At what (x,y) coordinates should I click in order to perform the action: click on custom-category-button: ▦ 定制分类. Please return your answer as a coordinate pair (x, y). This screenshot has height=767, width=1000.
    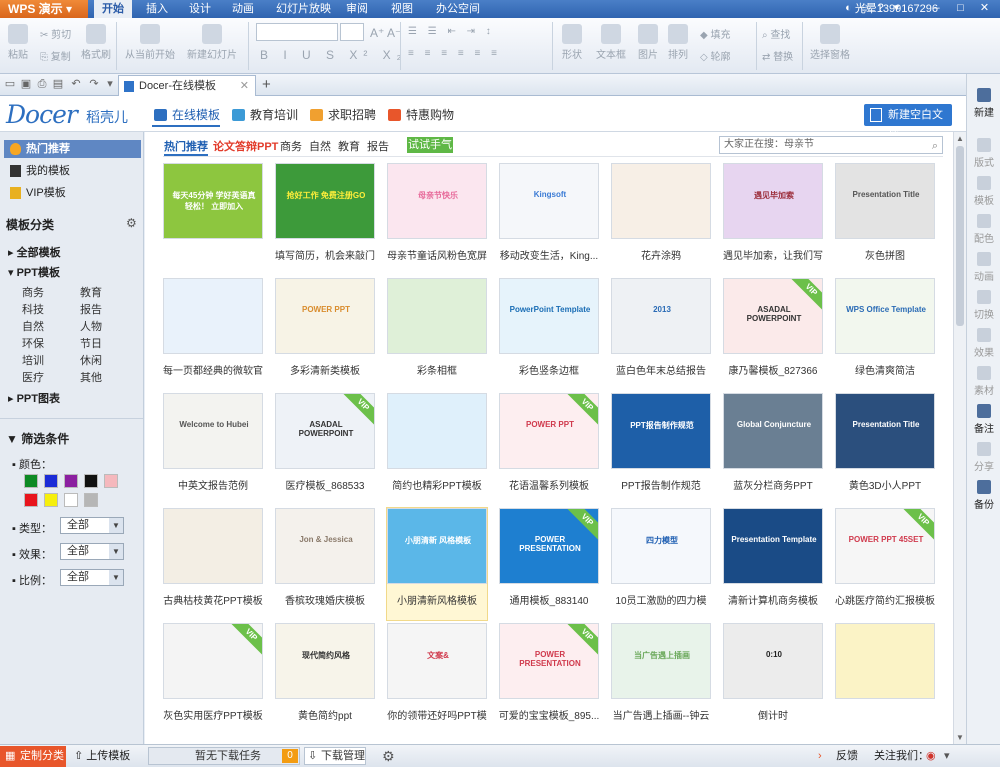
    Looking at the image, I should click on (33, 756).